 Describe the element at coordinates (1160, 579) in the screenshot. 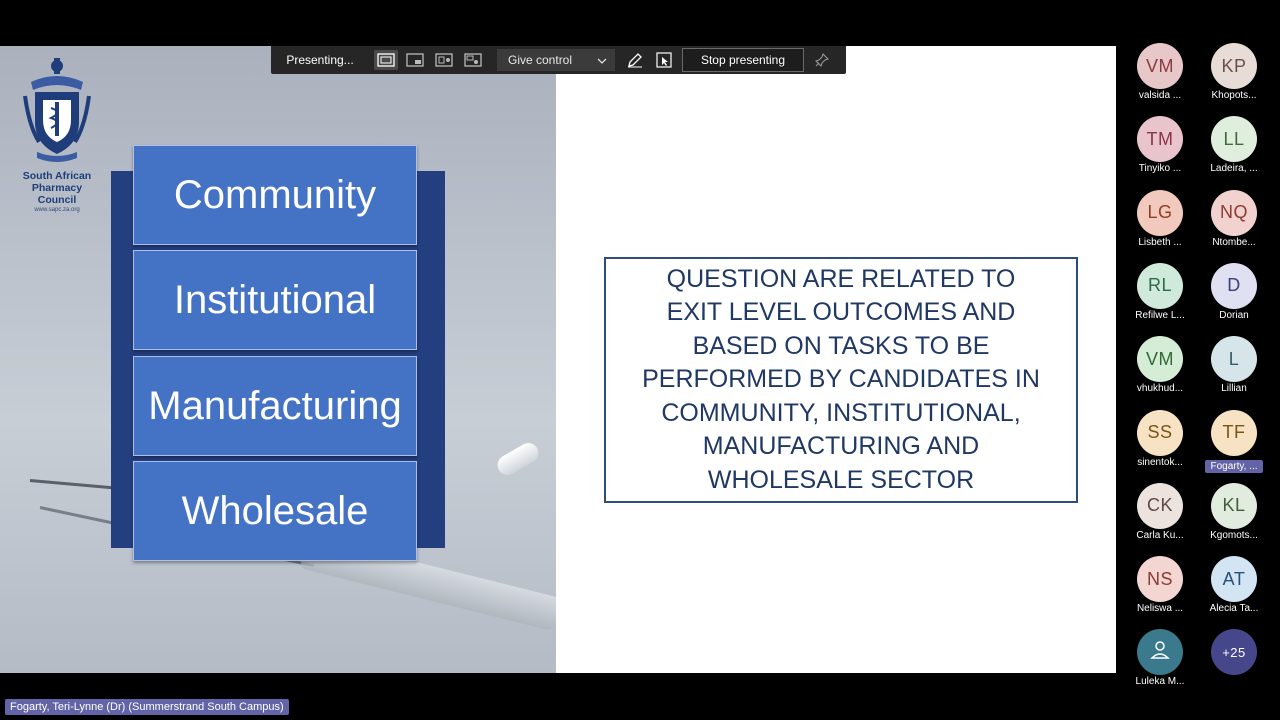

I see `participant-avatar: NS` at that location.